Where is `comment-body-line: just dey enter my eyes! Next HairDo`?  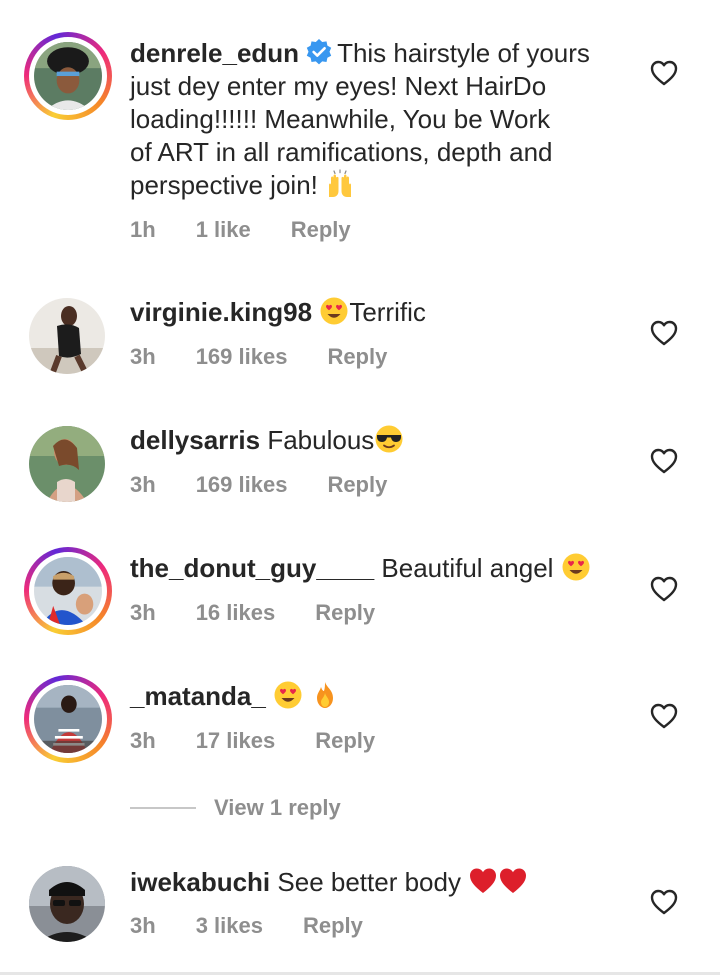
comment-body-line: just dey enter my eyes! Next HairDo is located at coordinates (338, 86).